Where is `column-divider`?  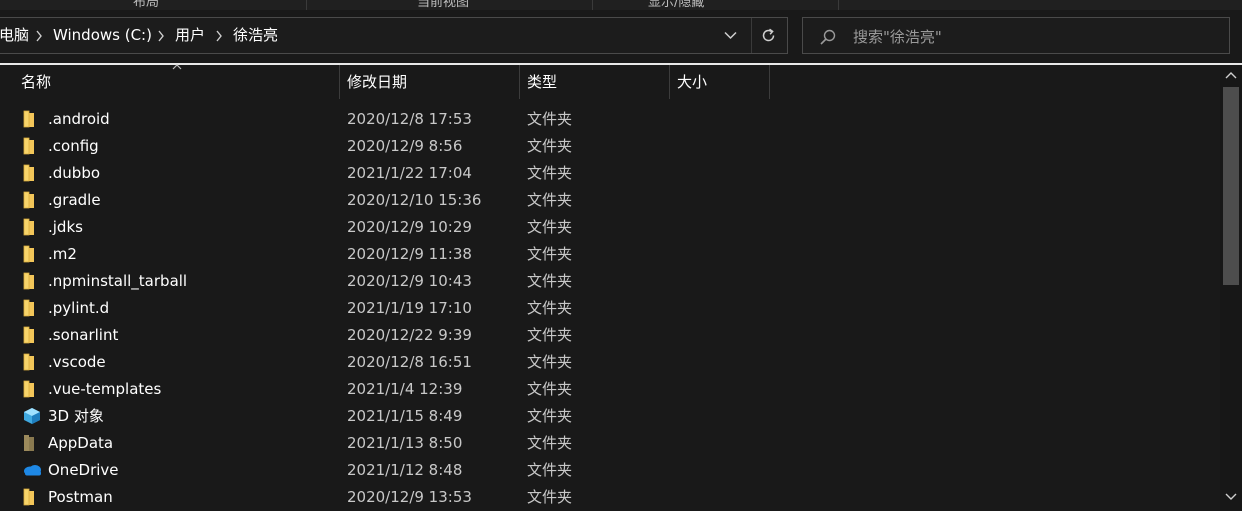
column-divider is located at coordinates (769, 82).